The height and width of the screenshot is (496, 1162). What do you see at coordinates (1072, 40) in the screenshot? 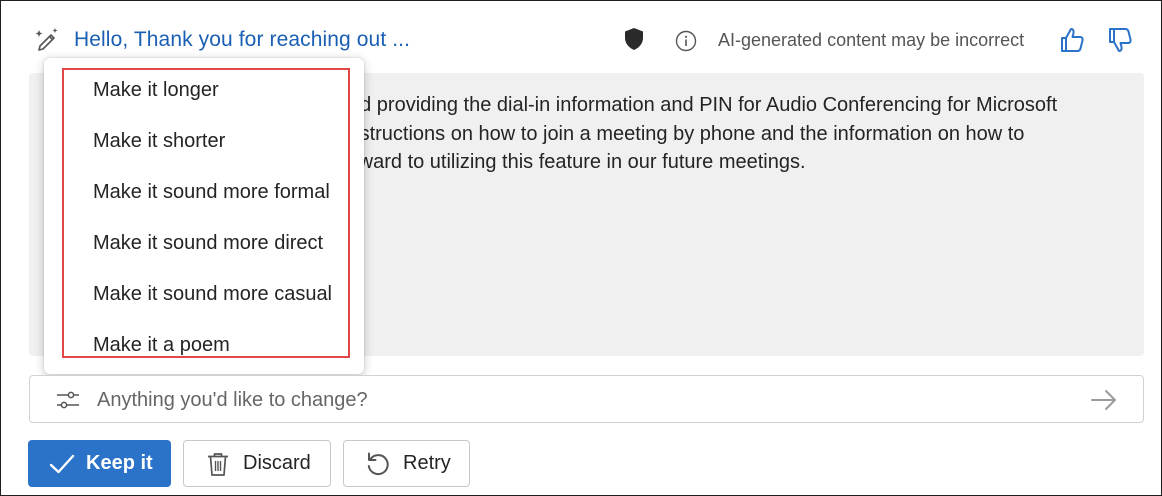
I see `thumbs-up-icon` at bounding box center [1072, 40].